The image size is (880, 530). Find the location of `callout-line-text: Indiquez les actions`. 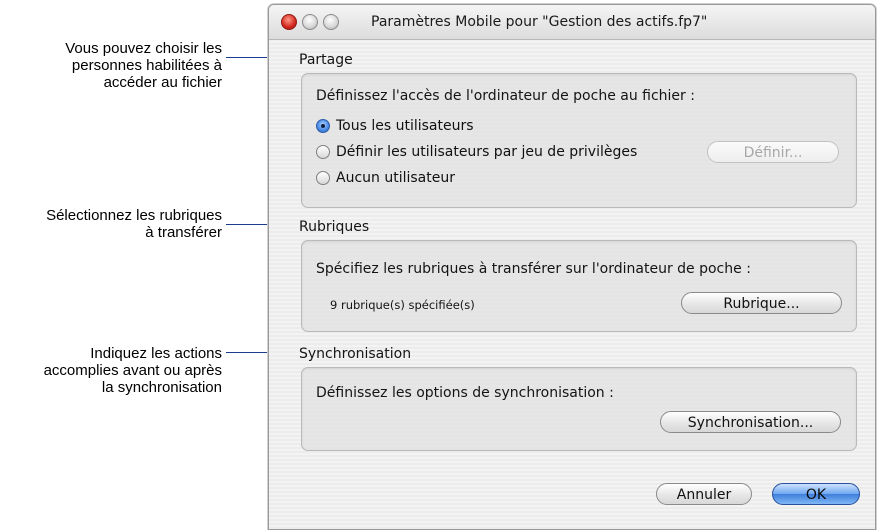

callout-line-text: Indiquez les actions is located at coordinates (156, 353).